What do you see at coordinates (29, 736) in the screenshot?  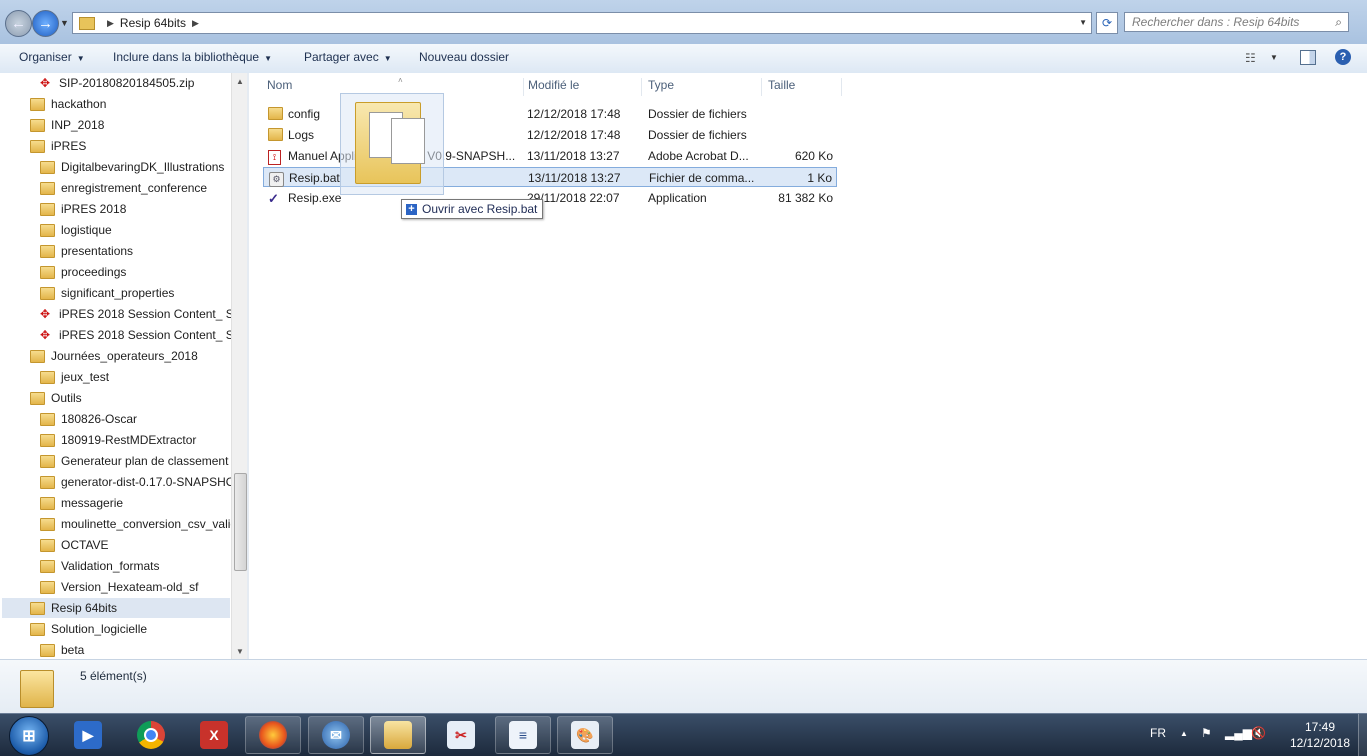 I see `start-button: ⊞` at bounding box center [29, 736].